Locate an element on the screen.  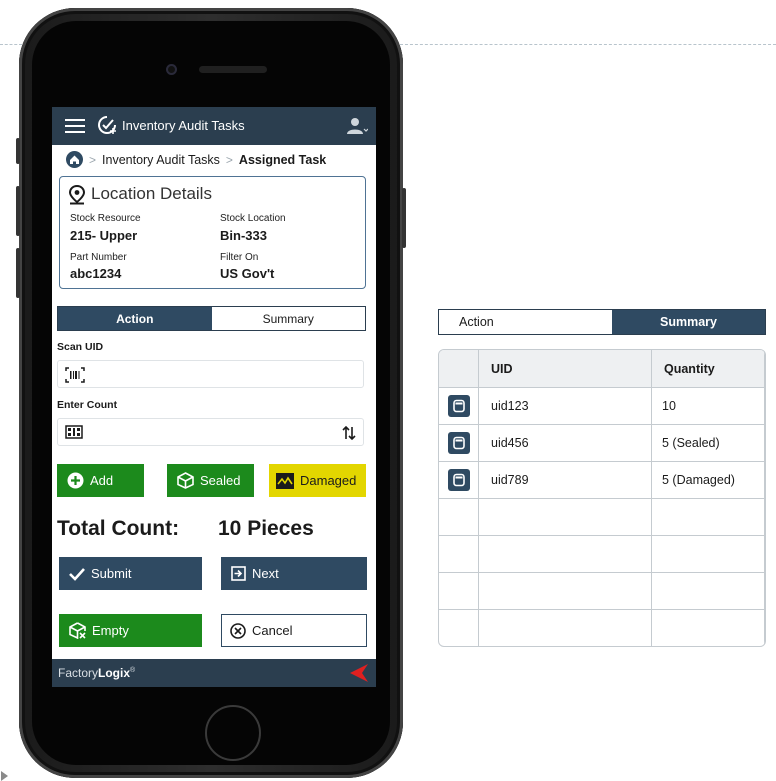
barcode-icon is located at coordinates (75, 375).